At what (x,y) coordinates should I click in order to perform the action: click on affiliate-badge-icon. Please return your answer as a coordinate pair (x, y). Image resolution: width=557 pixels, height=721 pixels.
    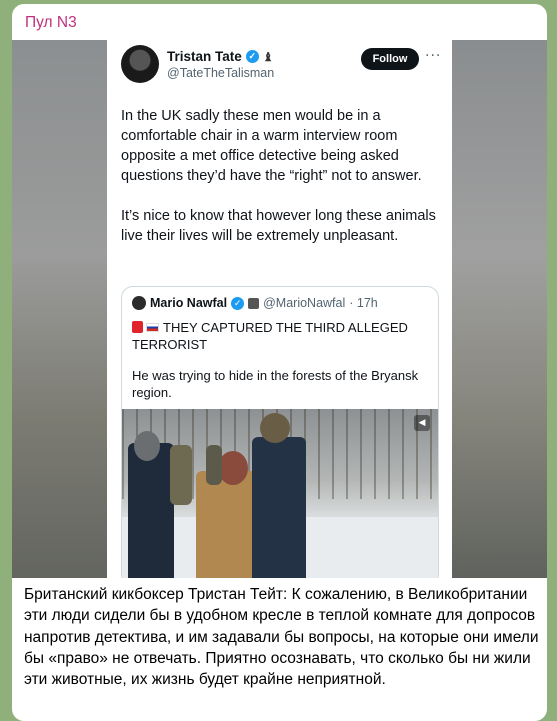
    Looking at the image, I should click on (254, 303).